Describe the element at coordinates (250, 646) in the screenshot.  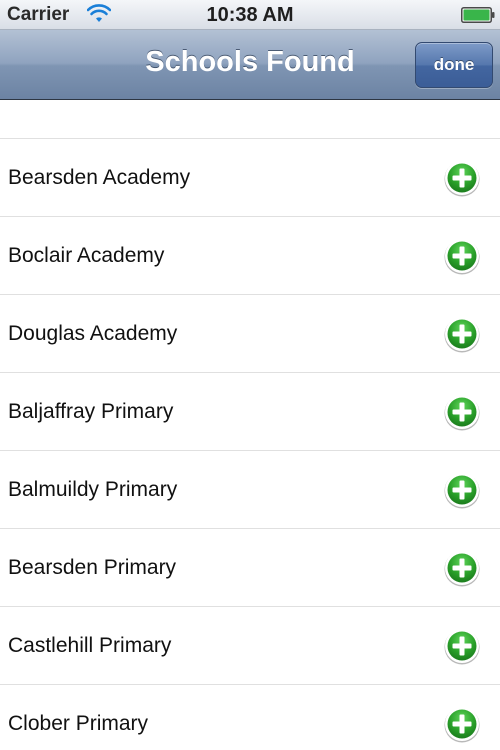
I see `school-row: Castlehill Primary` at that location.